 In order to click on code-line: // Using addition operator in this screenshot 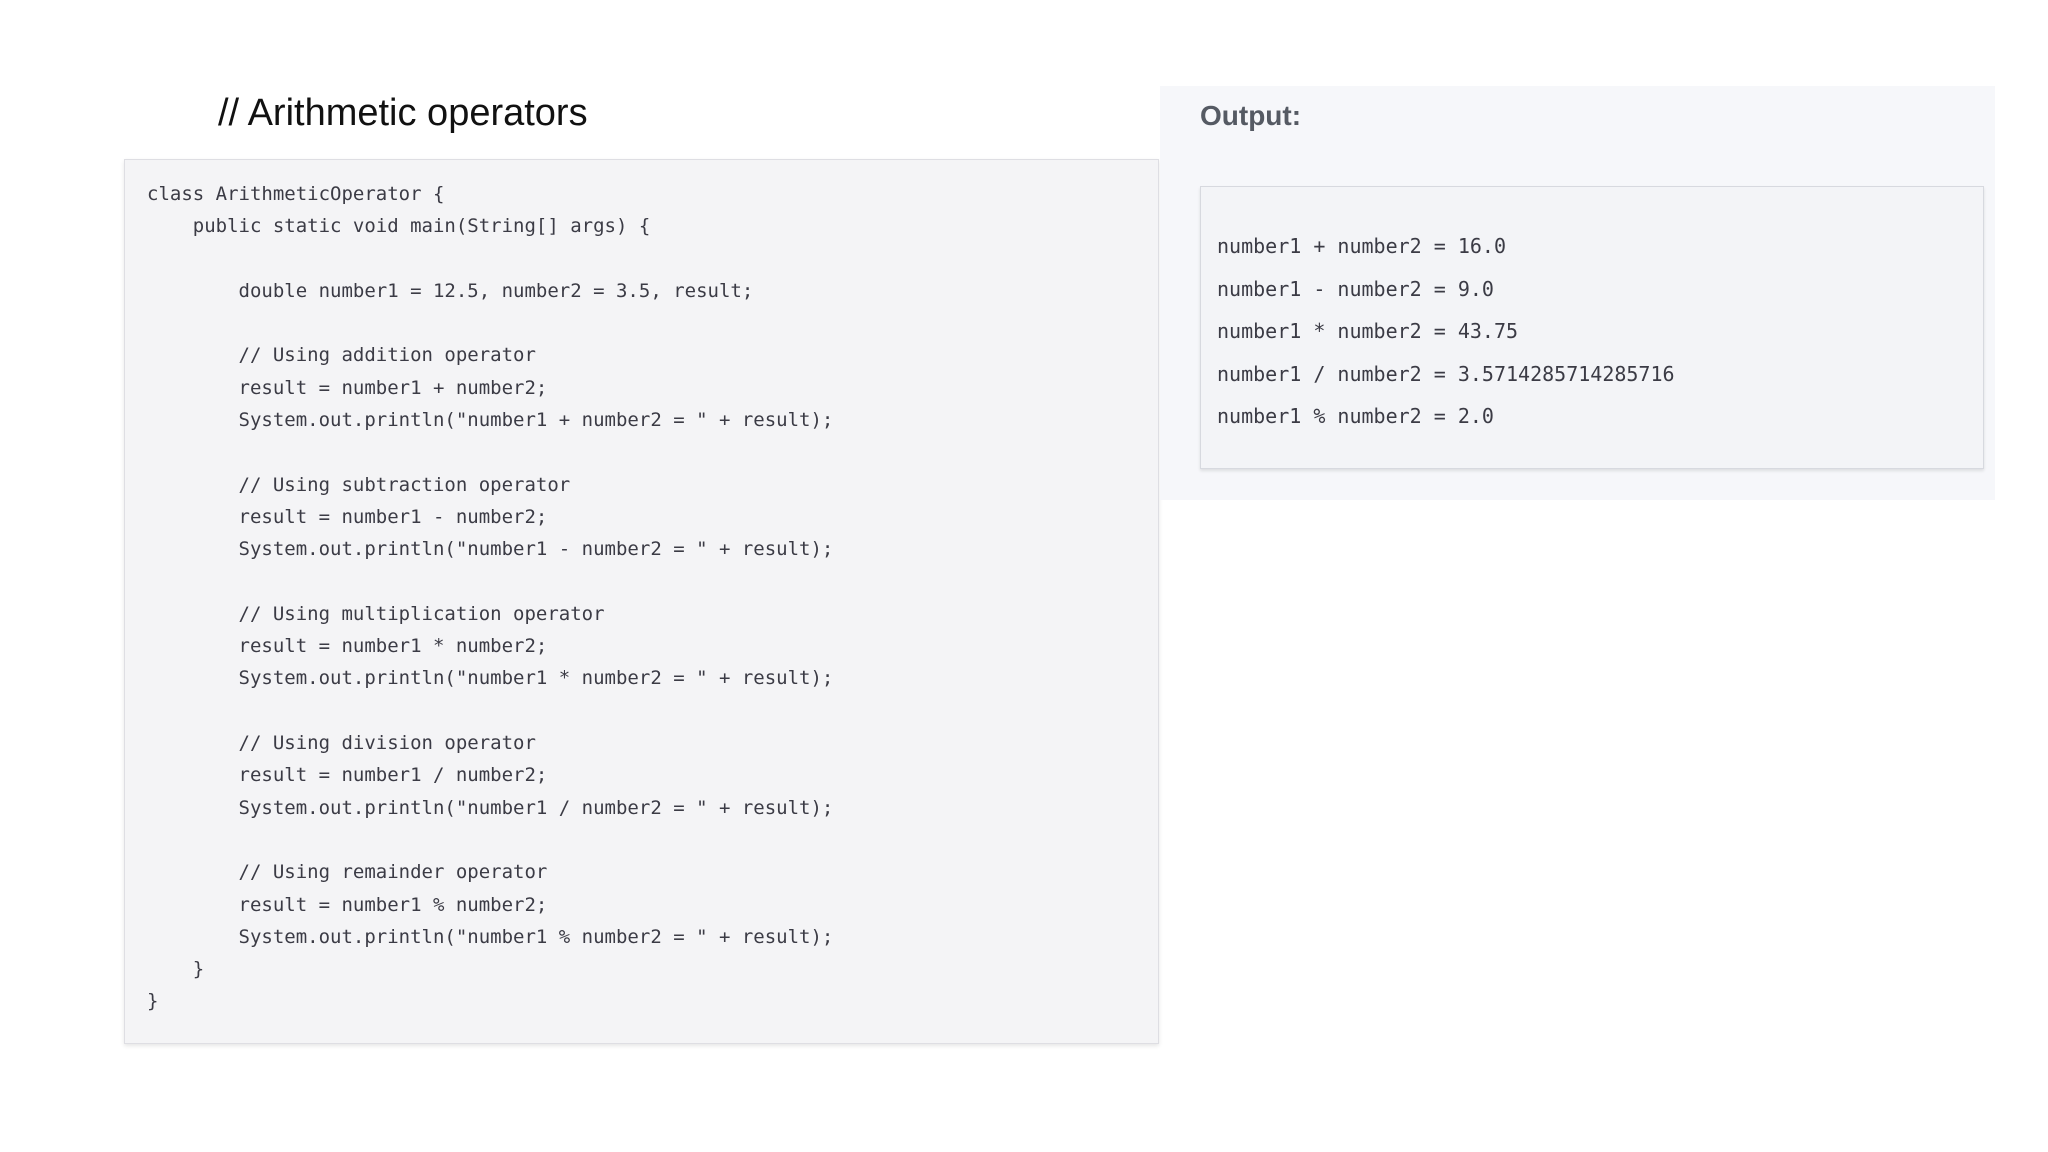, I will do `click(341, 355)`.